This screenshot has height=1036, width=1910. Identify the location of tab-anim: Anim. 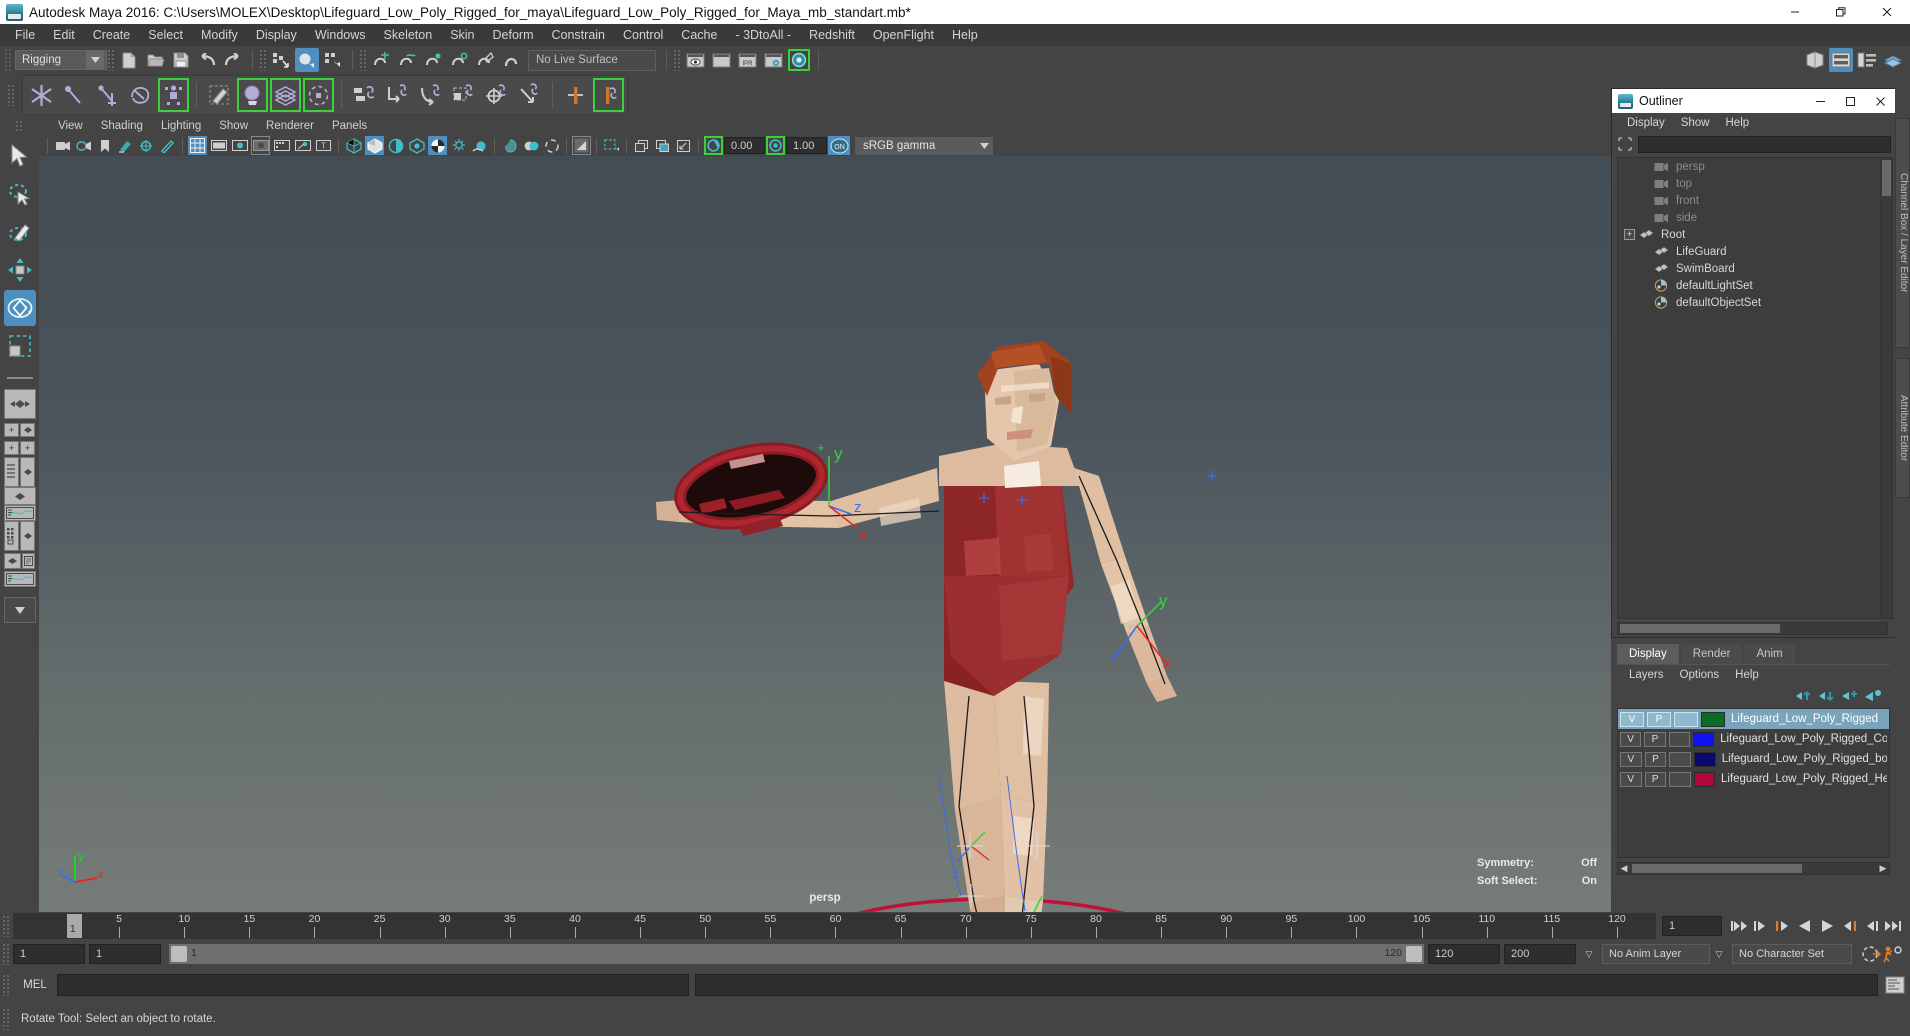
(1769, 654).